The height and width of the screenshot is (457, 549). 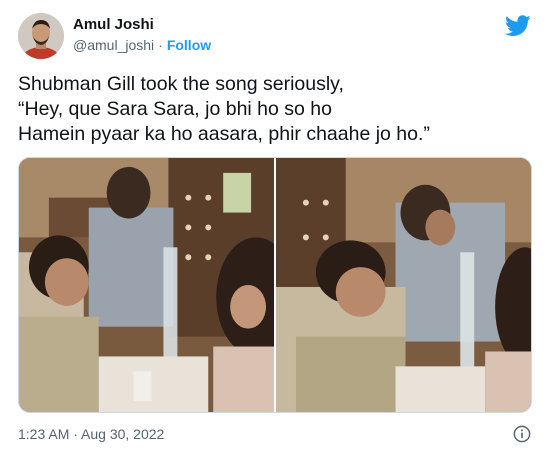 I want to click on author-handle-row: @amul_joshi · Follow, so click(x=142, y=45).